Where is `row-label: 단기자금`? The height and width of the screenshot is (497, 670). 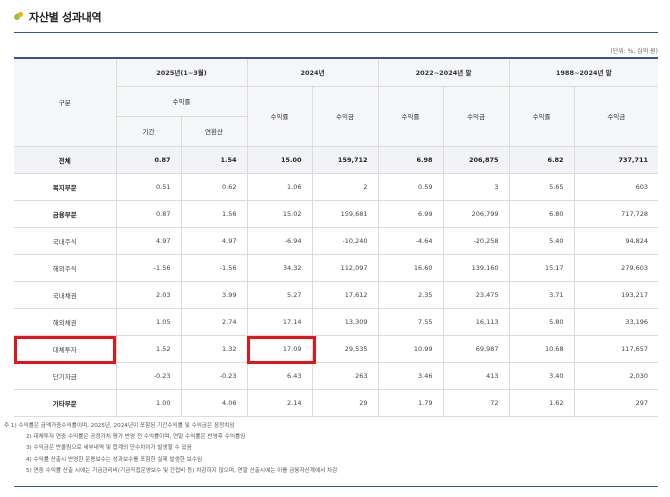 row-label: 단기자금 is located at coordinates (65, 376).